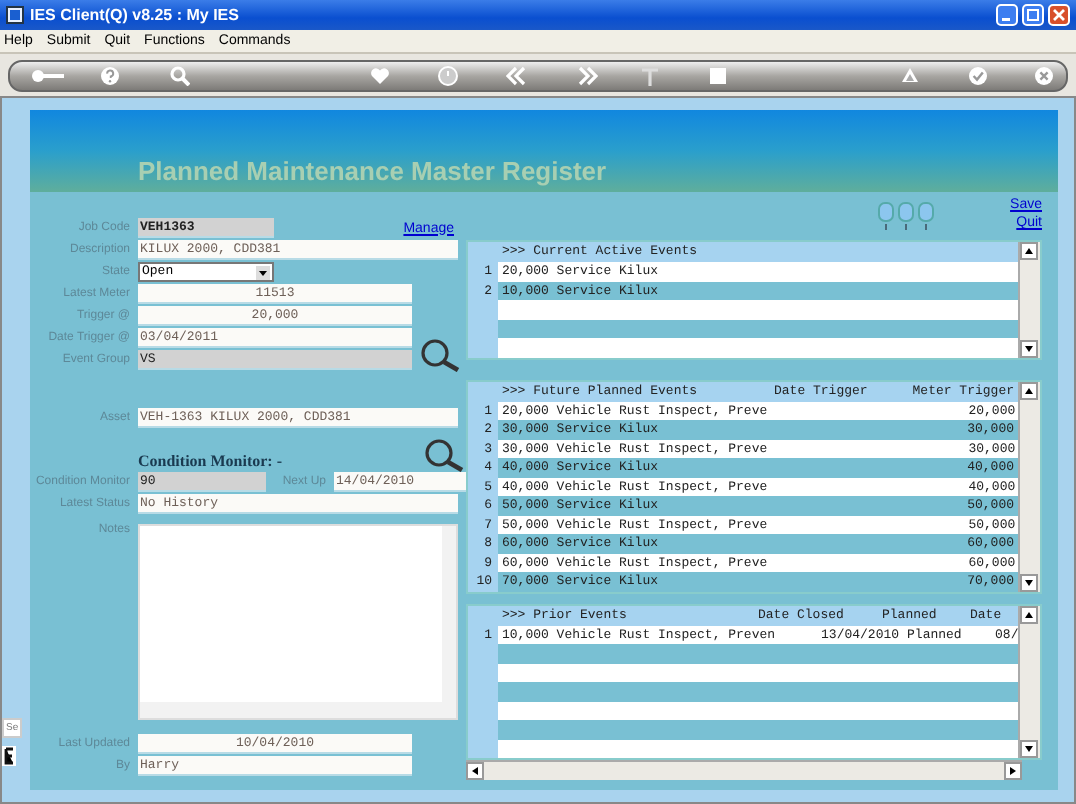 The height and width of the screenshot is (804, 1076). I want to click on text-icon, so click(650, 76).